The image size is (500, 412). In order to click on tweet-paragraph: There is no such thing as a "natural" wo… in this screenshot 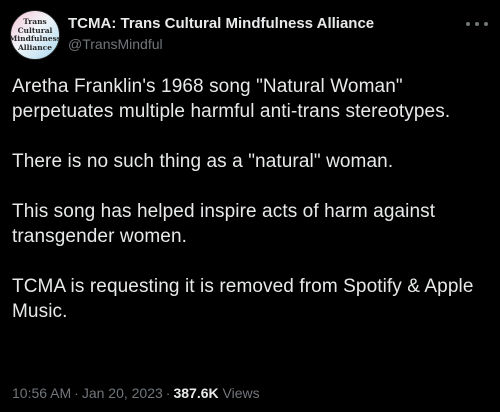, I will do `click(203, 161)`.